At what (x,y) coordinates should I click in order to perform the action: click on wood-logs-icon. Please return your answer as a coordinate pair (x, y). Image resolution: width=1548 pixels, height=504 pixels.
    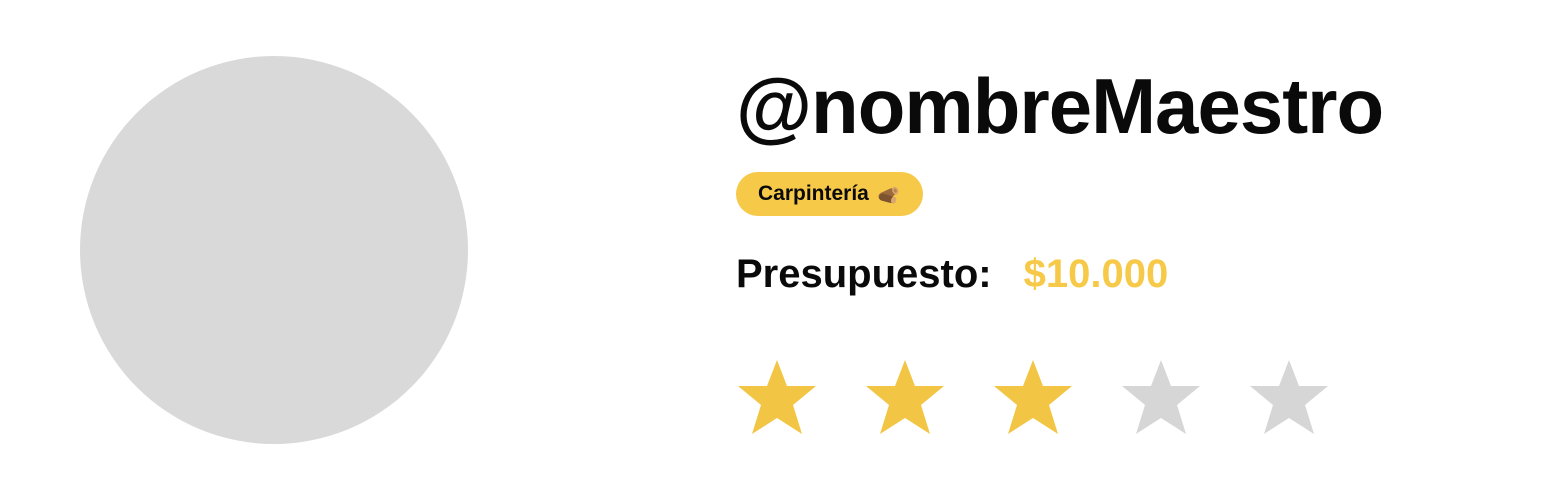
    Looking at the image, I should click on (888, 194).